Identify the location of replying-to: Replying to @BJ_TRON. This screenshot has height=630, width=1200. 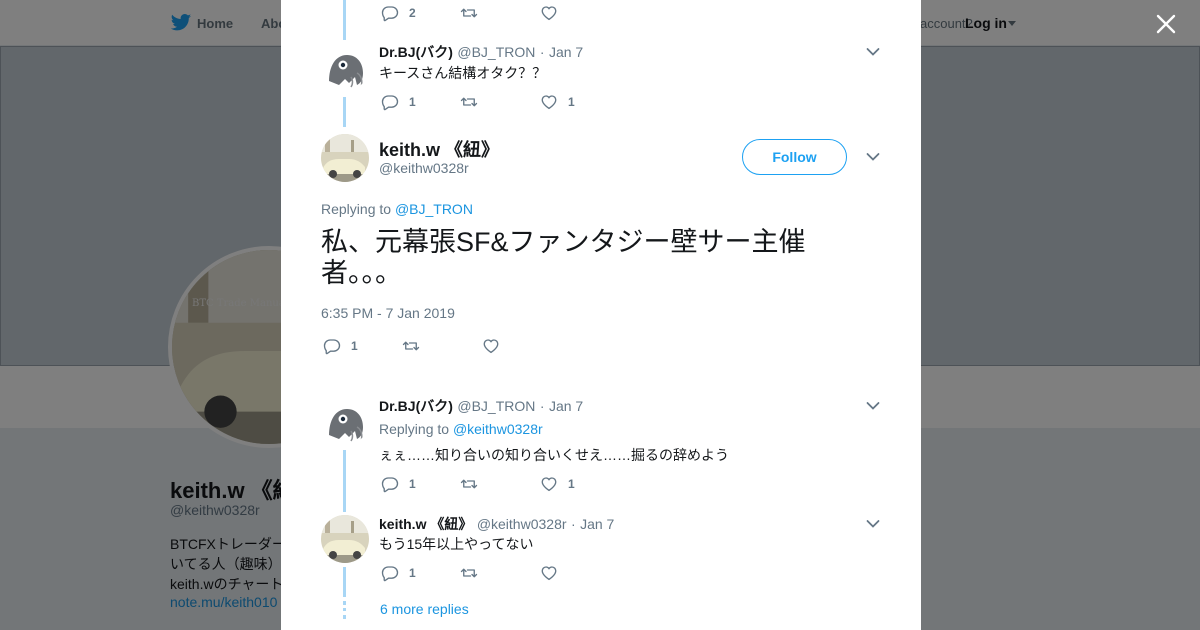
(397, 209).